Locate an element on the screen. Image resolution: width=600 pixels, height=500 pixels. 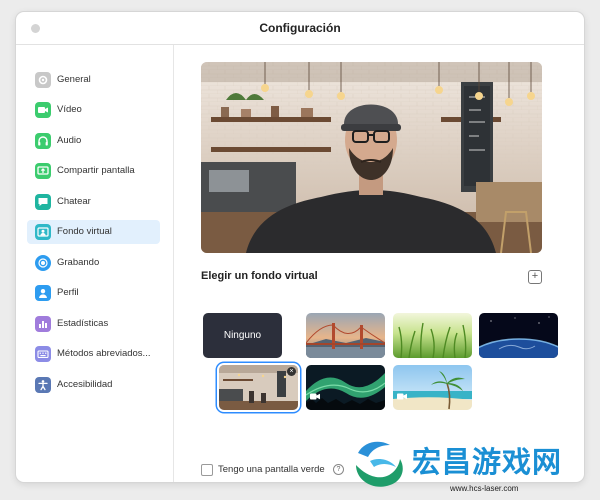
sidebar-item-accessibility: Accesibilidad is located at coordinates (93, 385).